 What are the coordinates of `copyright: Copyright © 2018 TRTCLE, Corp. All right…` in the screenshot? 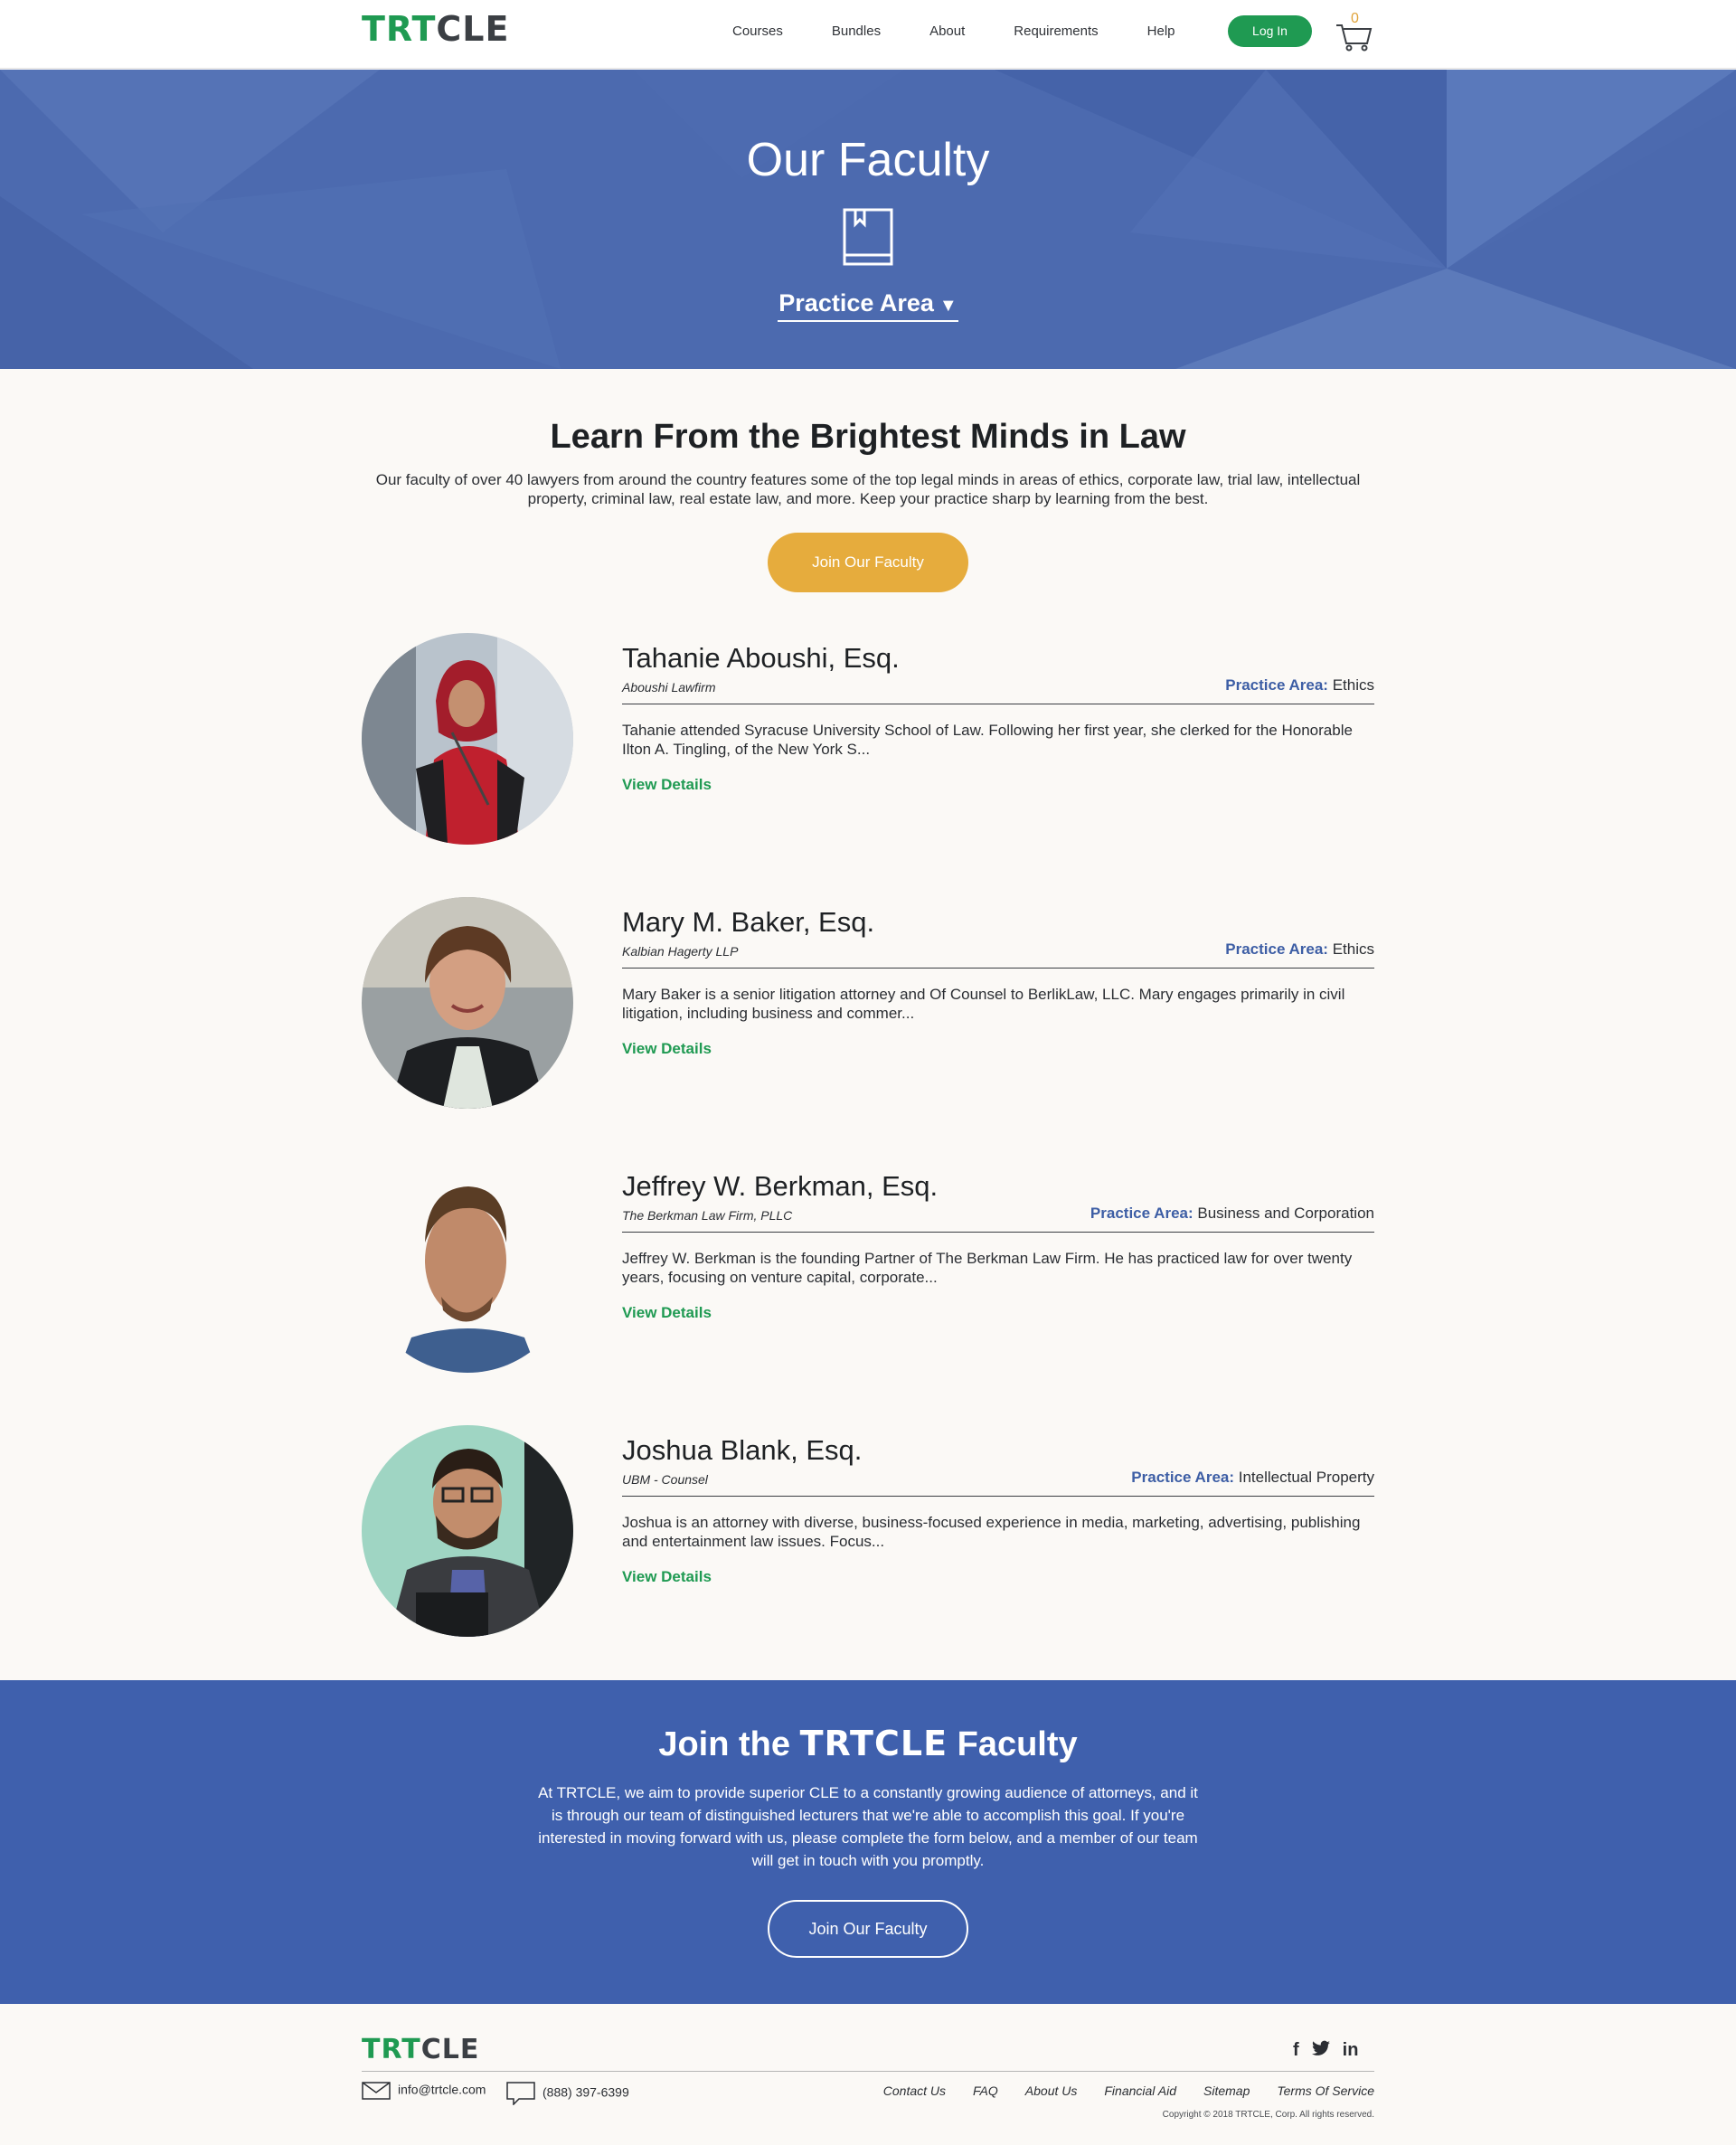 It's located at (1268, 2115).